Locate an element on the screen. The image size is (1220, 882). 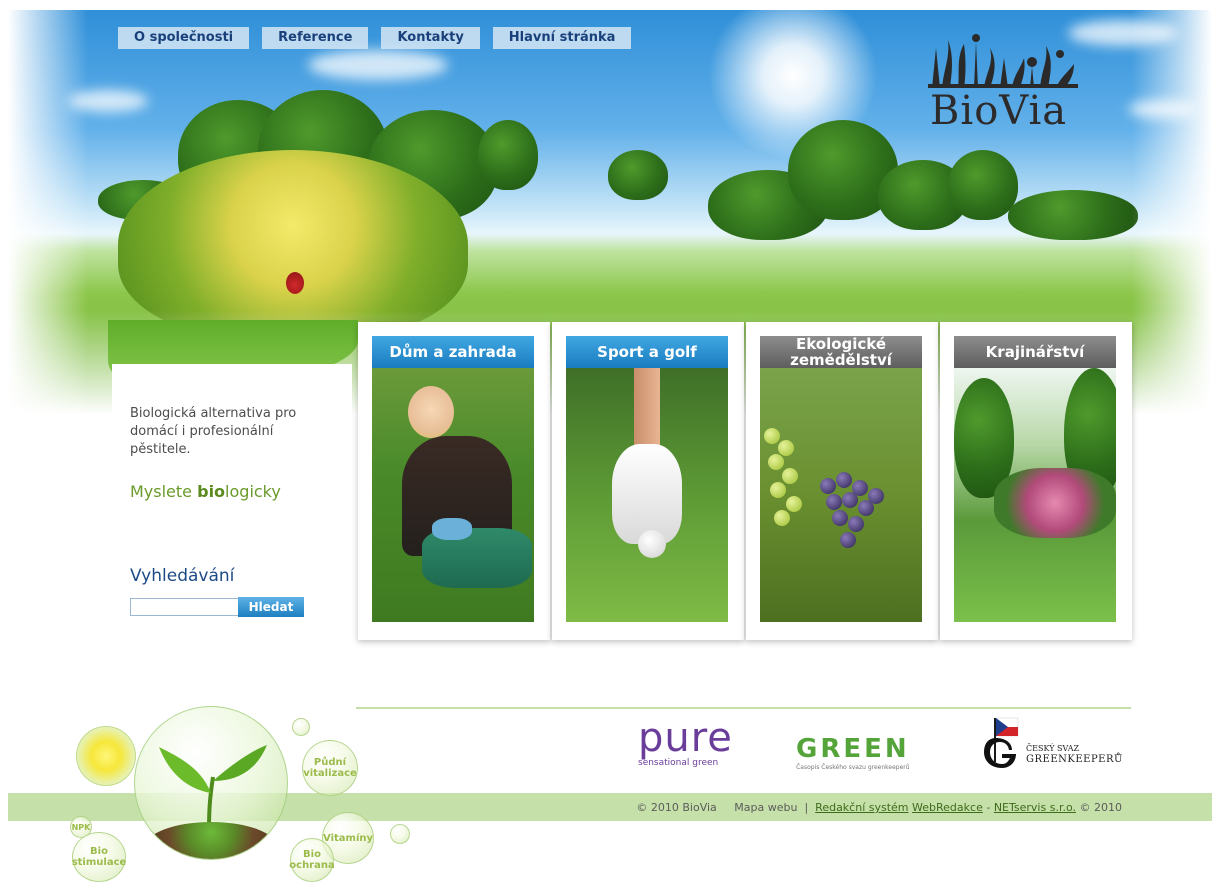
slogan-text: Myslete biologicky is located at coordinates (205, 491).